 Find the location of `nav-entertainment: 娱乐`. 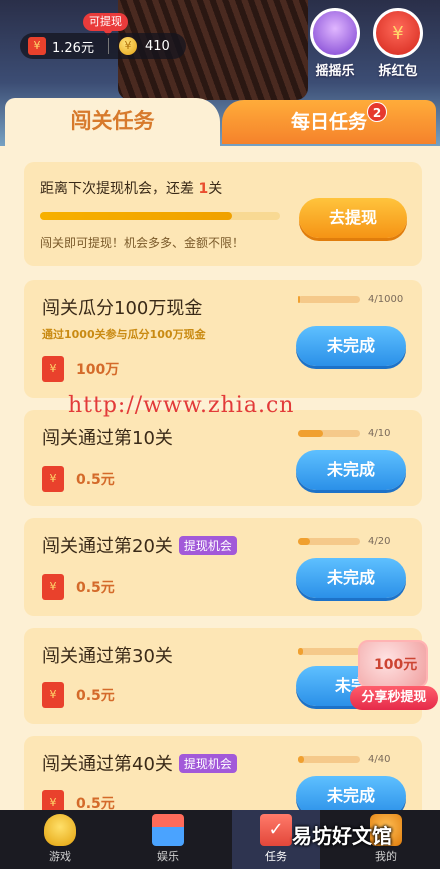

nav-entertainment: 娱乐 is located at coordinates (168, 839).